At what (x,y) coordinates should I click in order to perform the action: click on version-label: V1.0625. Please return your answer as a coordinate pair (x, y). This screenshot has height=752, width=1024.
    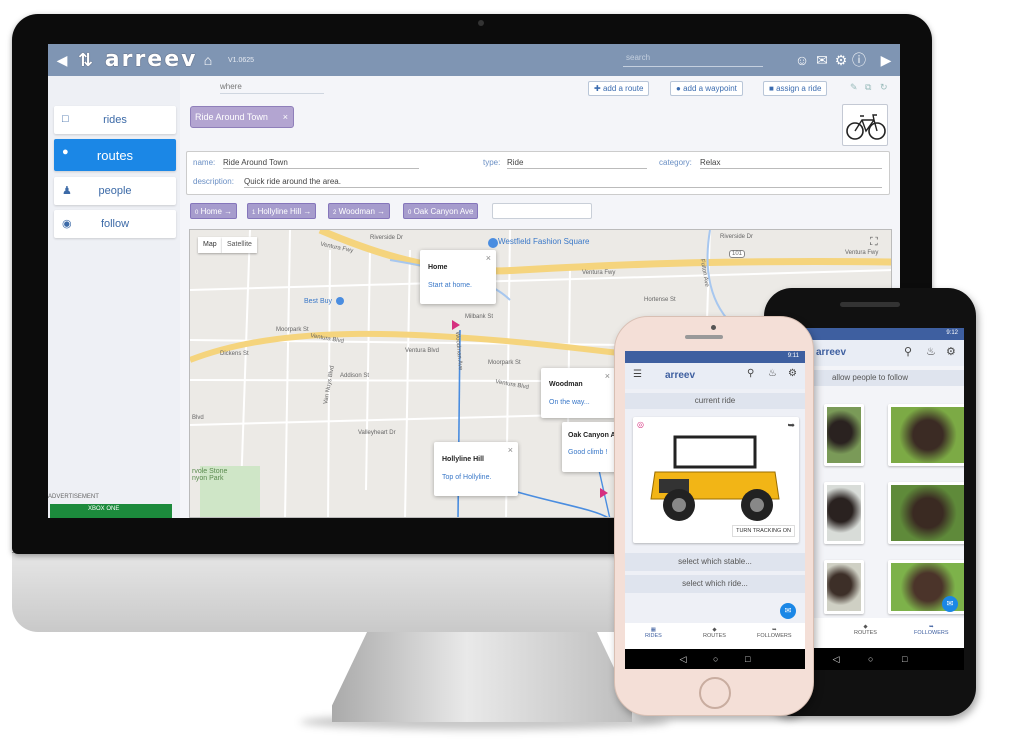
    Looking at the image, I should click on (241, 60).